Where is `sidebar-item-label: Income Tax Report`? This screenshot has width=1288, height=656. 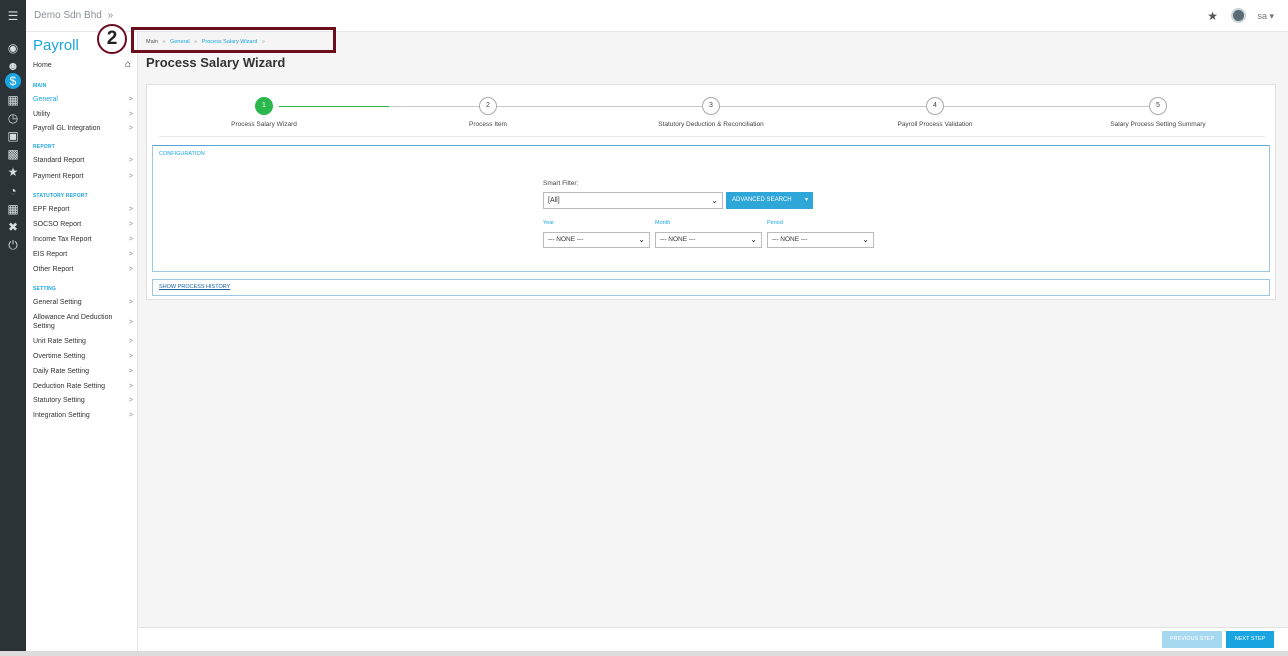 sidebar-item-label: Income Tax Report is located at coordinates (62, 239).